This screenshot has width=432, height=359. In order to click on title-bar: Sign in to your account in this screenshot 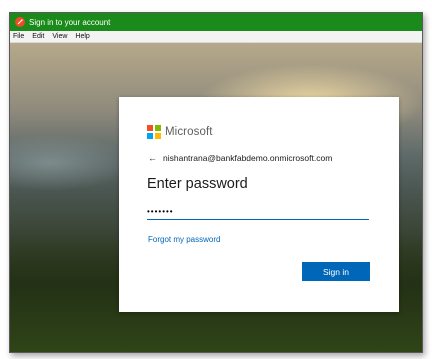, I will do `click(216, 22)`.